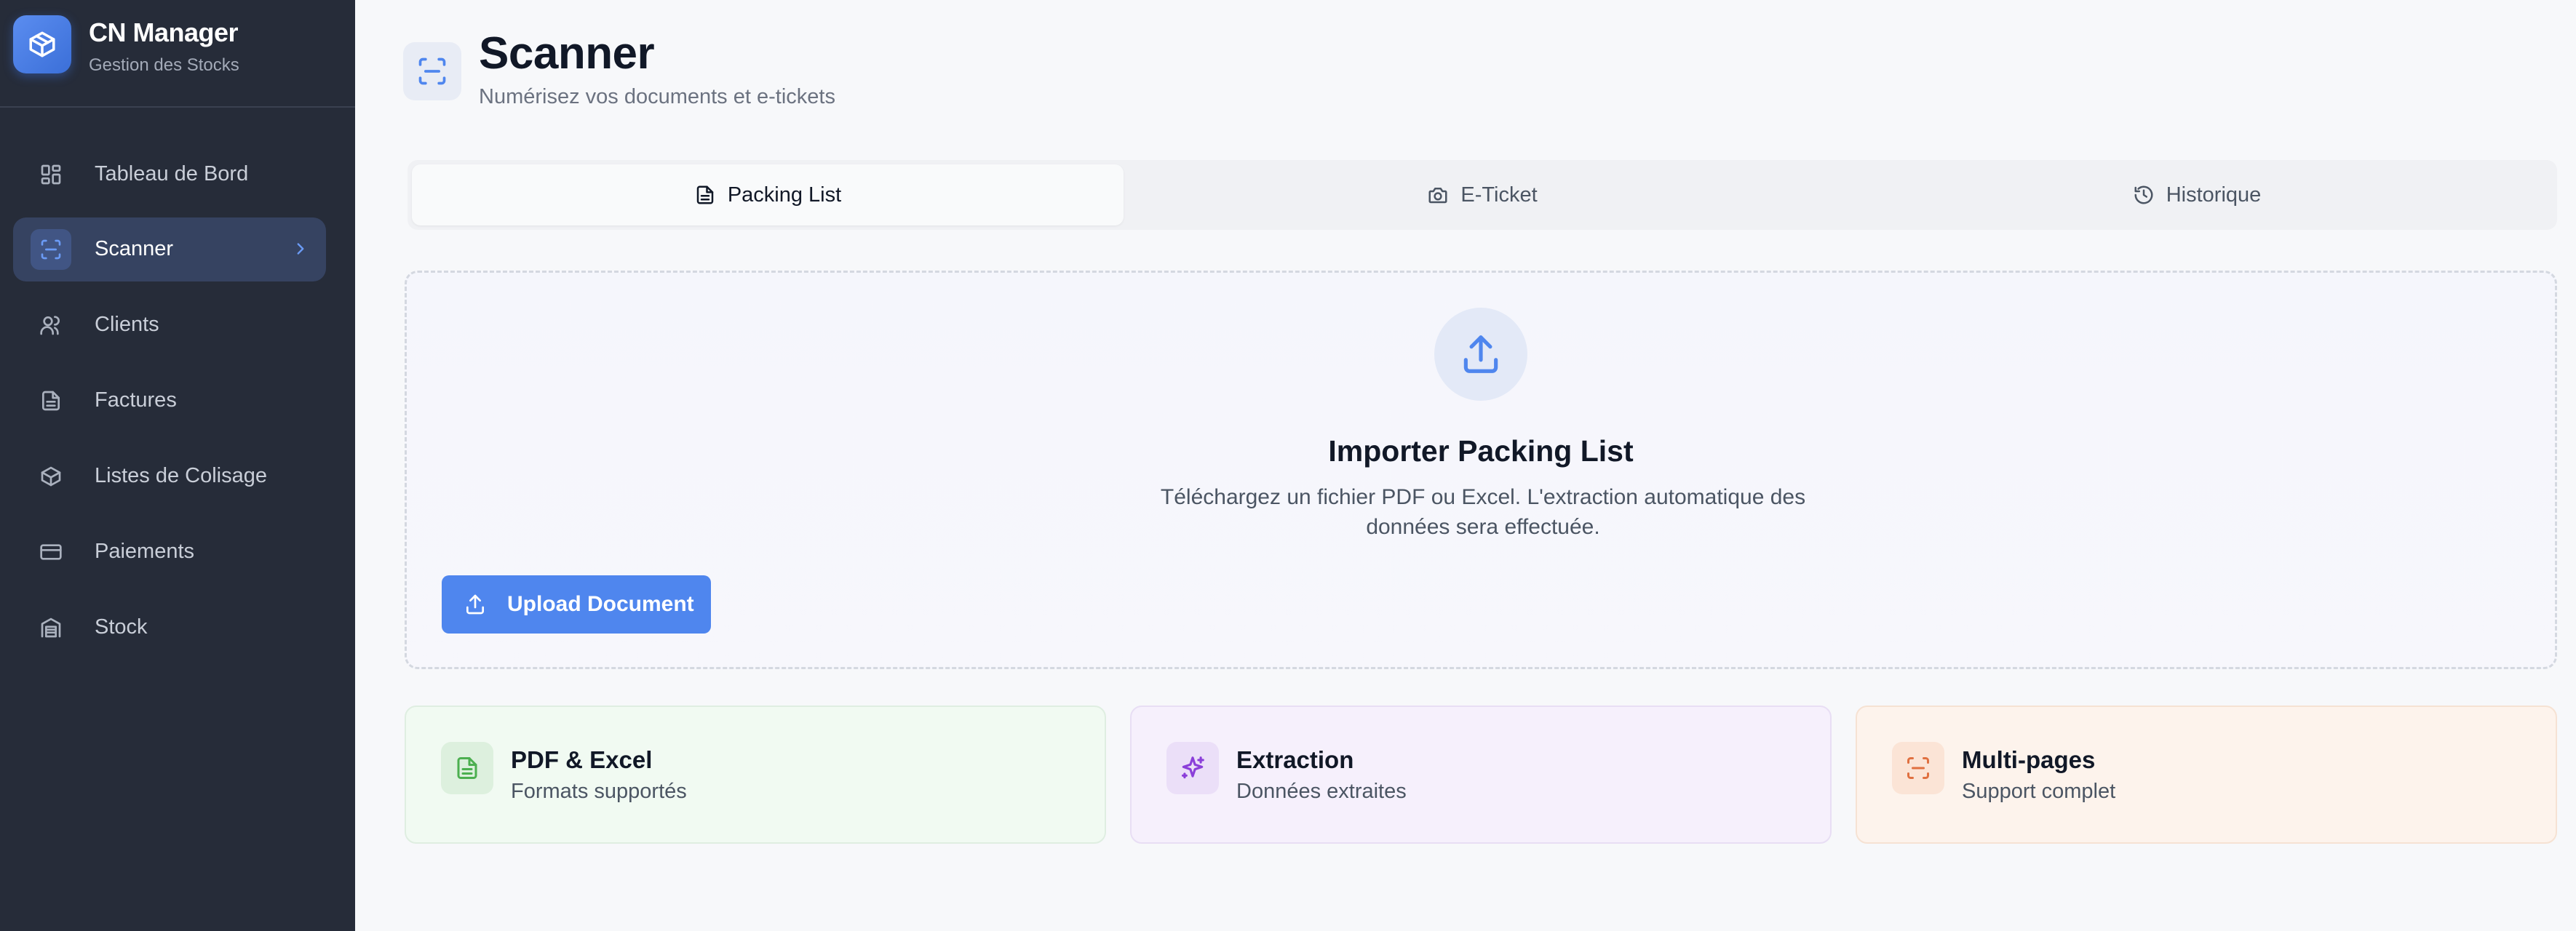 This screenshot has height=931, width=2576. What do you see at coordinates (122, 627) in the screenshot?
I see `sidebar-item-label: Stock` at bounding box center [122, 627].